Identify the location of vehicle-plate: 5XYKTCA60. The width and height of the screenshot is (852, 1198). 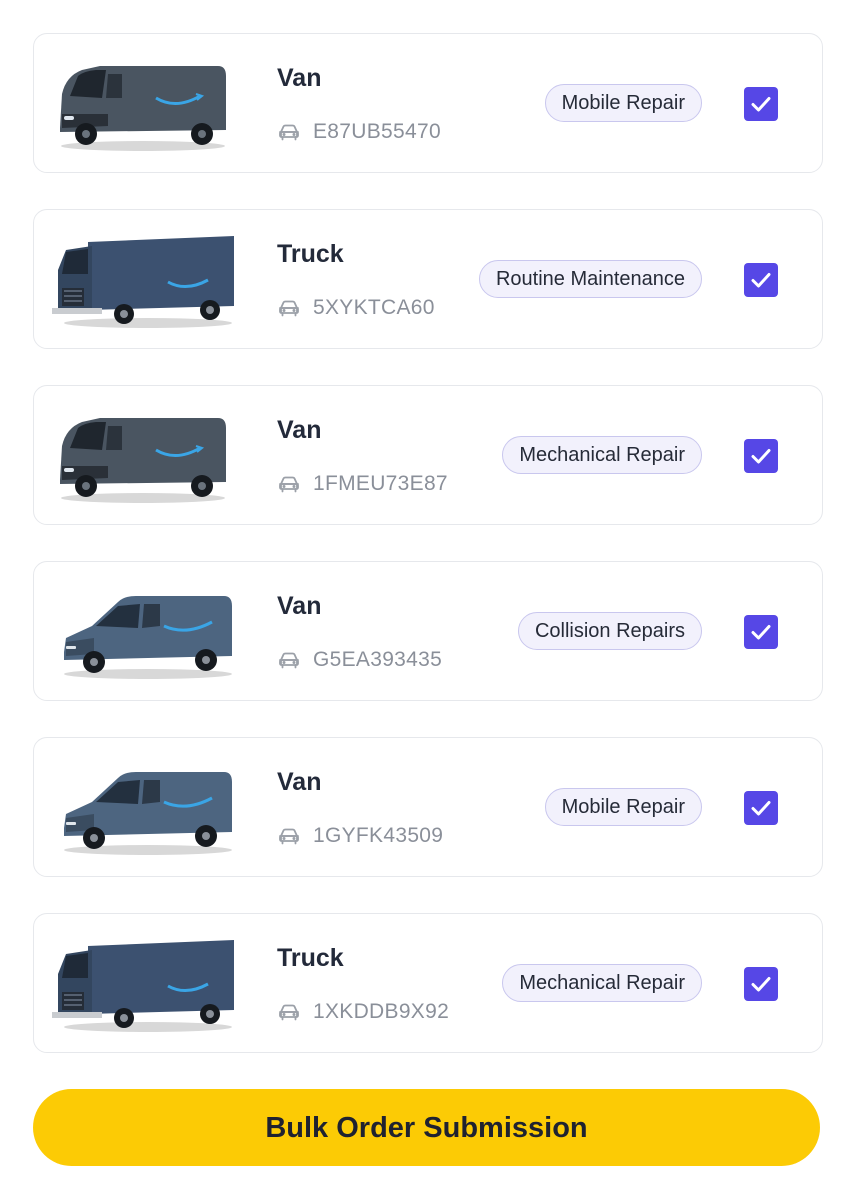
(374, 307).